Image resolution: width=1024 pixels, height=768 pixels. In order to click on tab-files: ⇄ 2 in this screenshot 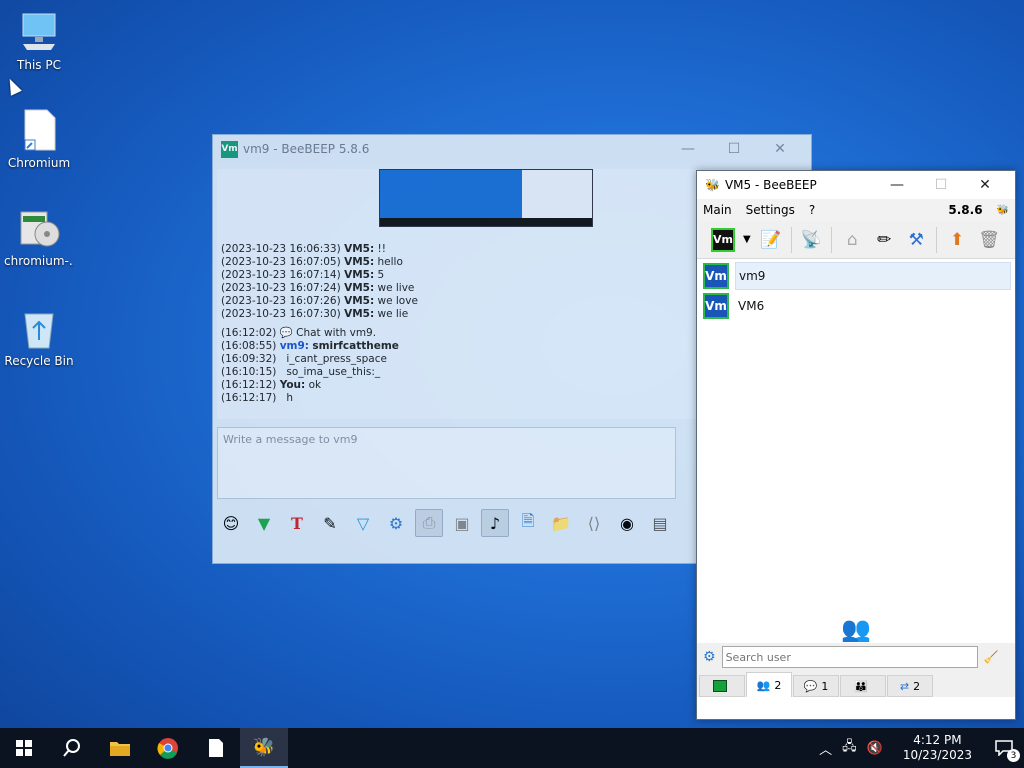, I will do `click(910, 686)`.